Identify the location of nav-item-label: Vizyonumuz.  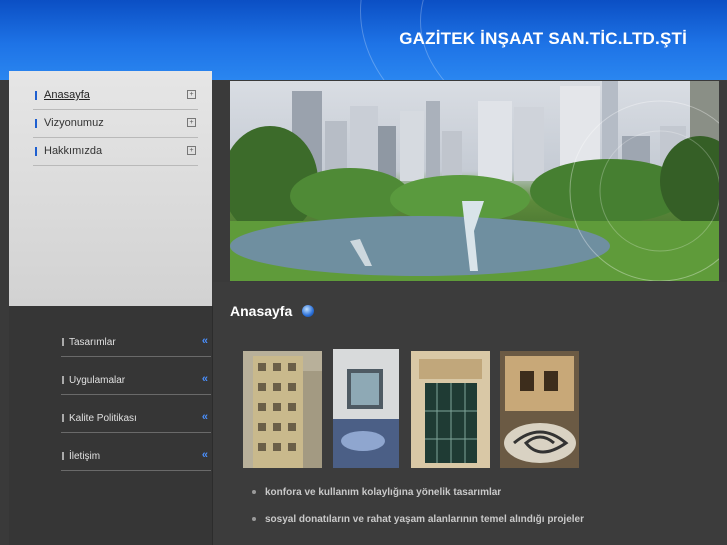
(74, 123).